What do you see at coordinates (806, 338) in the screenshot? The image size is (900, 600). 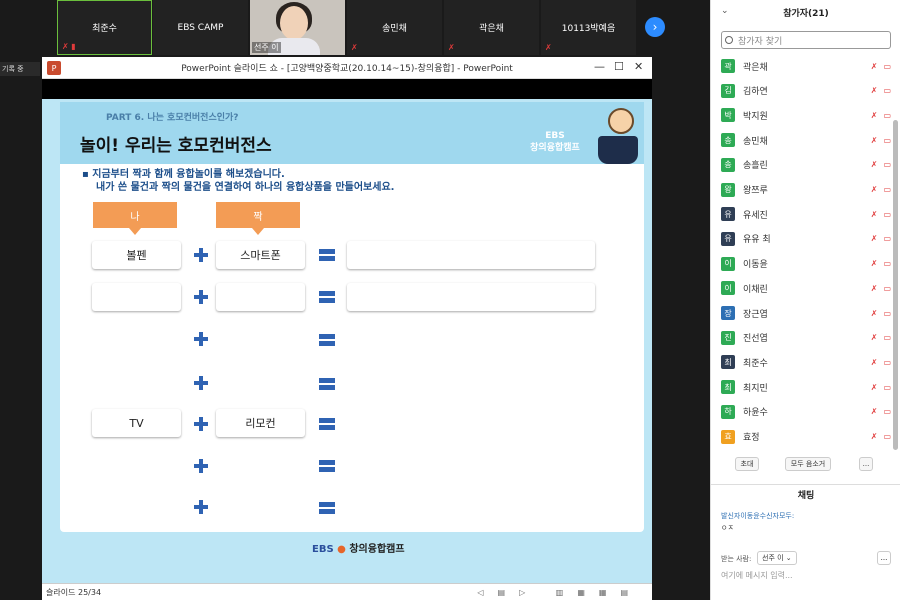 I see `participant-row: 진 진선엽 ✗ ▭` at bounding box center [806, 338].